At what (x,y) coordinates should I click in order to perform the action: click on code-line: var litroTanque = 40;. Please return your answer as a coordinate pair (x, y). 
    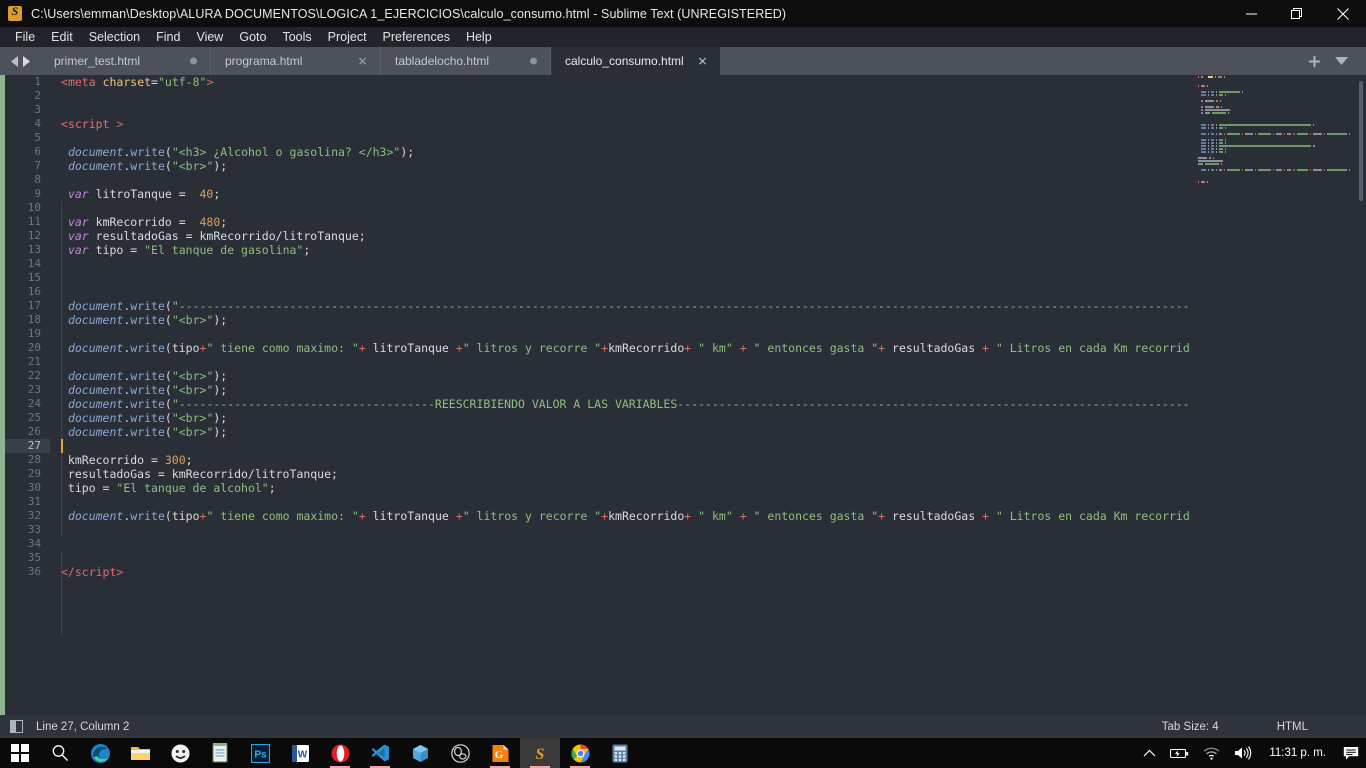
    Looking at the image, I should click on (708, 194).